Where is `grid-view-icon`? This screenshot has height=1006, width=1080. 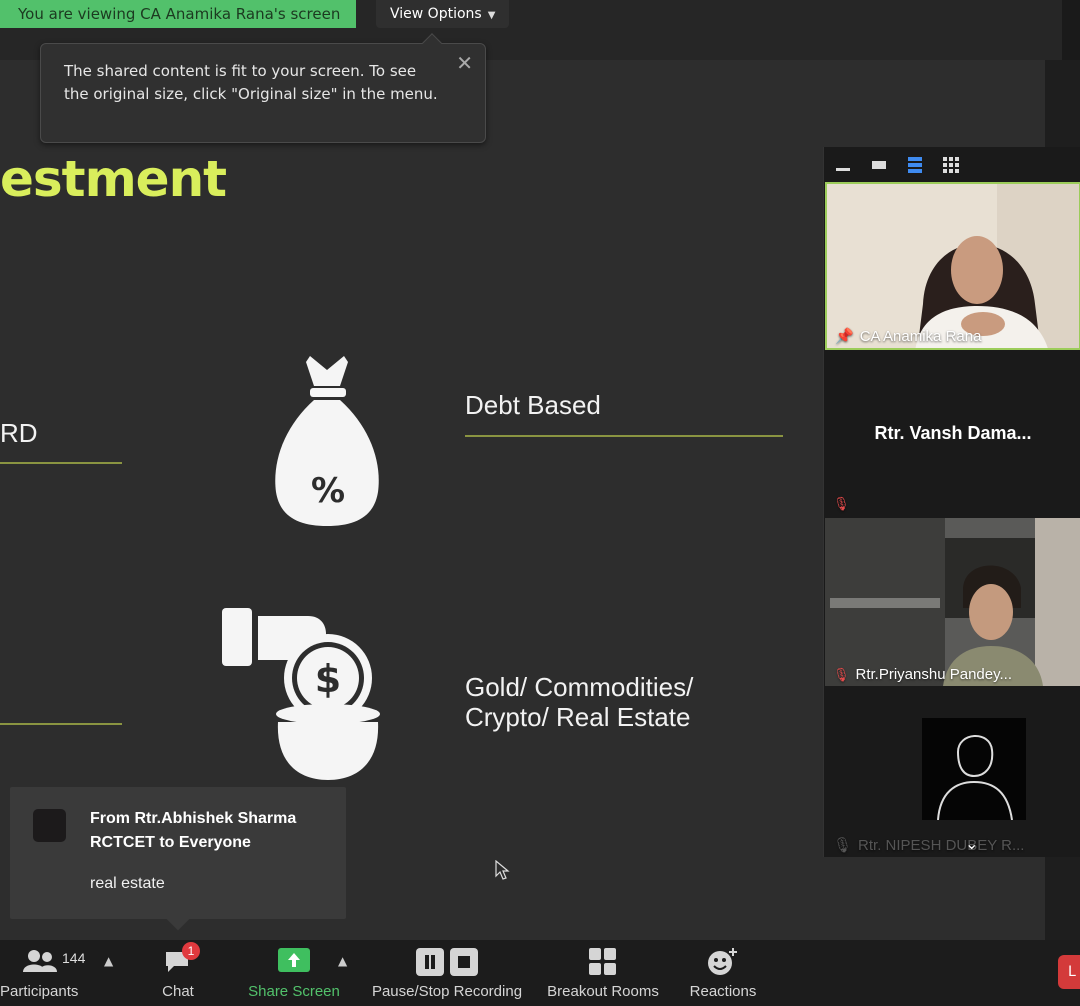 grid-view-icon is located at coordinates (951, 165).